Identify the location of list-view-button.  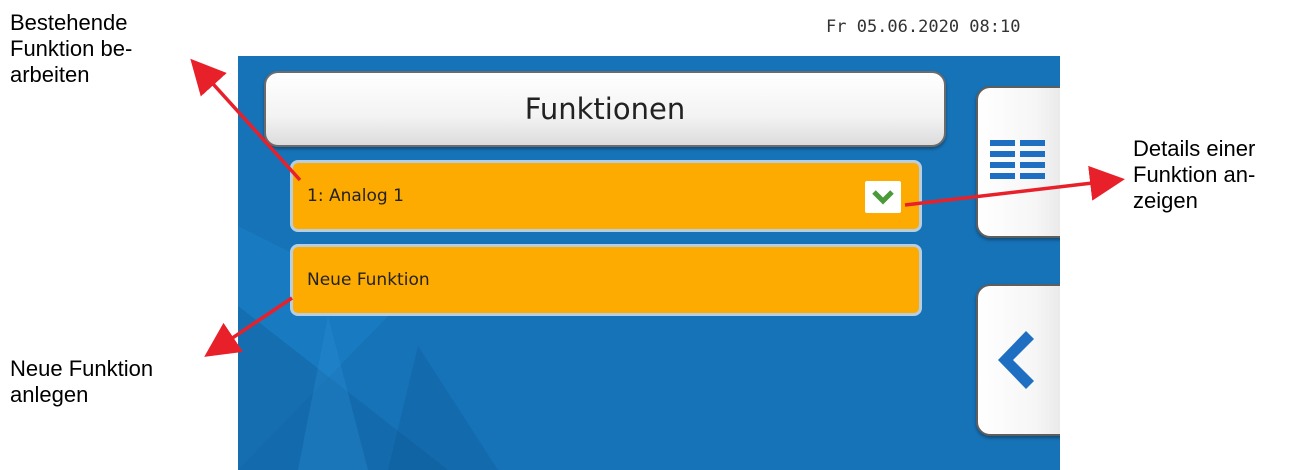
(1018, 162).